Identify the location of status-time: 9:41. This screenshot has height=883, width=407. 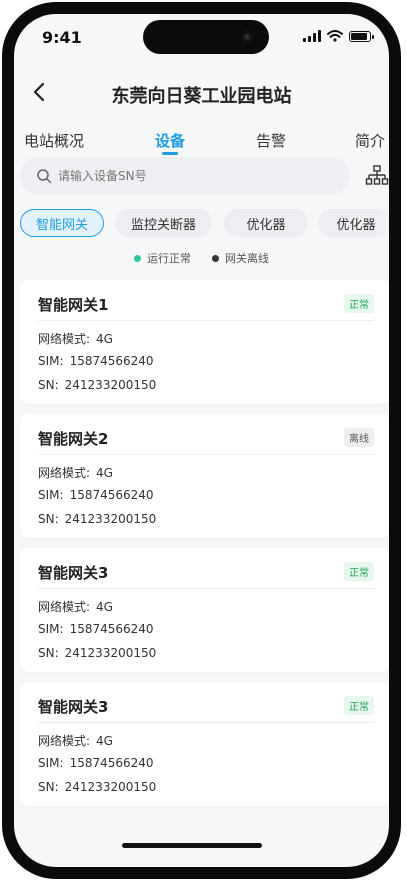
(62, 37).